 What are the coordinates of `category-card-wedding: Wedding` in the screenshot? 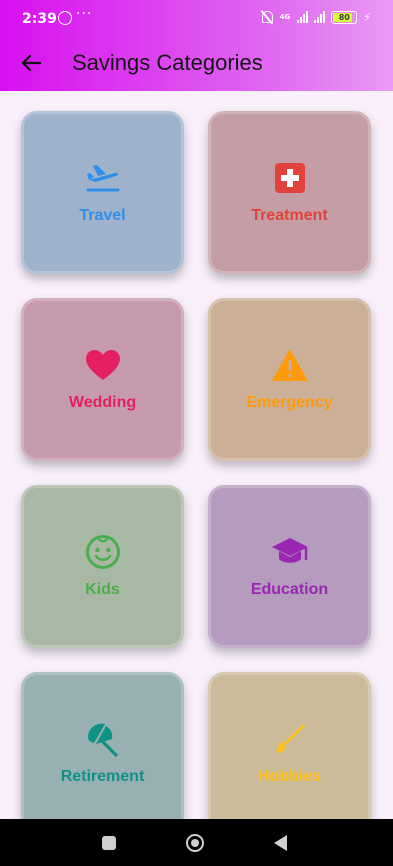 It's located at (102, 379).